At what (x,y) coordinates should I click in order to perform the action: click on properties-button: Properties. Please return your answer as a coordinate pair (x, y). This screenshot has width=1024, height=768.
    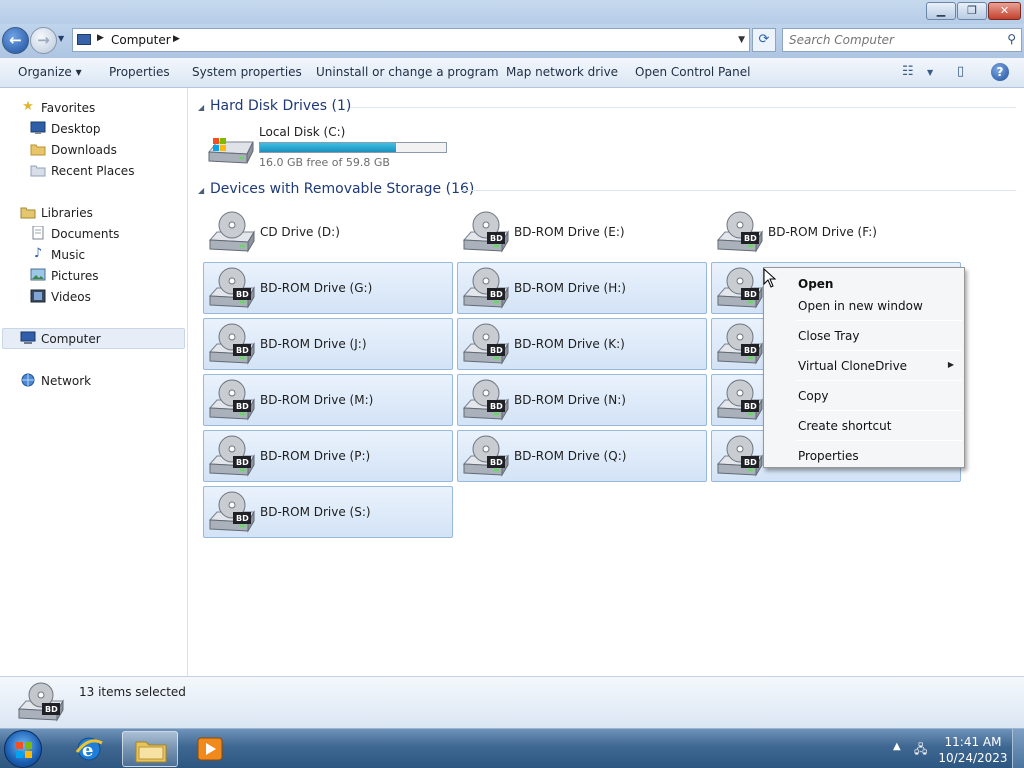
    Looking at the image, I should click on (139, 72).